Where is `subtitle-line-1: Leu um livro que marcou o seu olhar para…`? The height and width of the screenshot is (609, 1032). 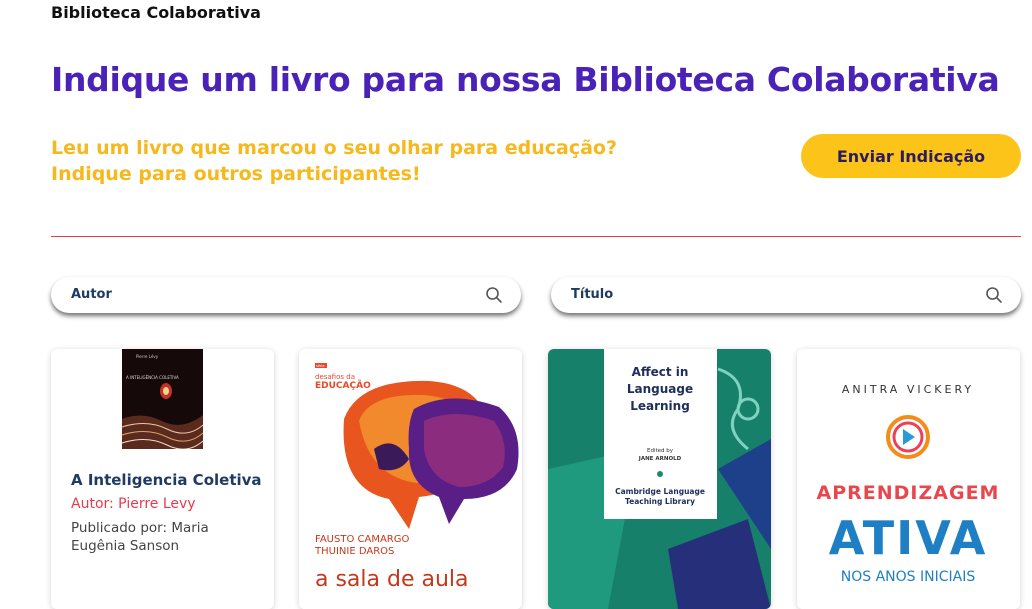 subtitle-line-1: Leu um livro que marcou o seu olhar para… is located at coordinates (334, 148).